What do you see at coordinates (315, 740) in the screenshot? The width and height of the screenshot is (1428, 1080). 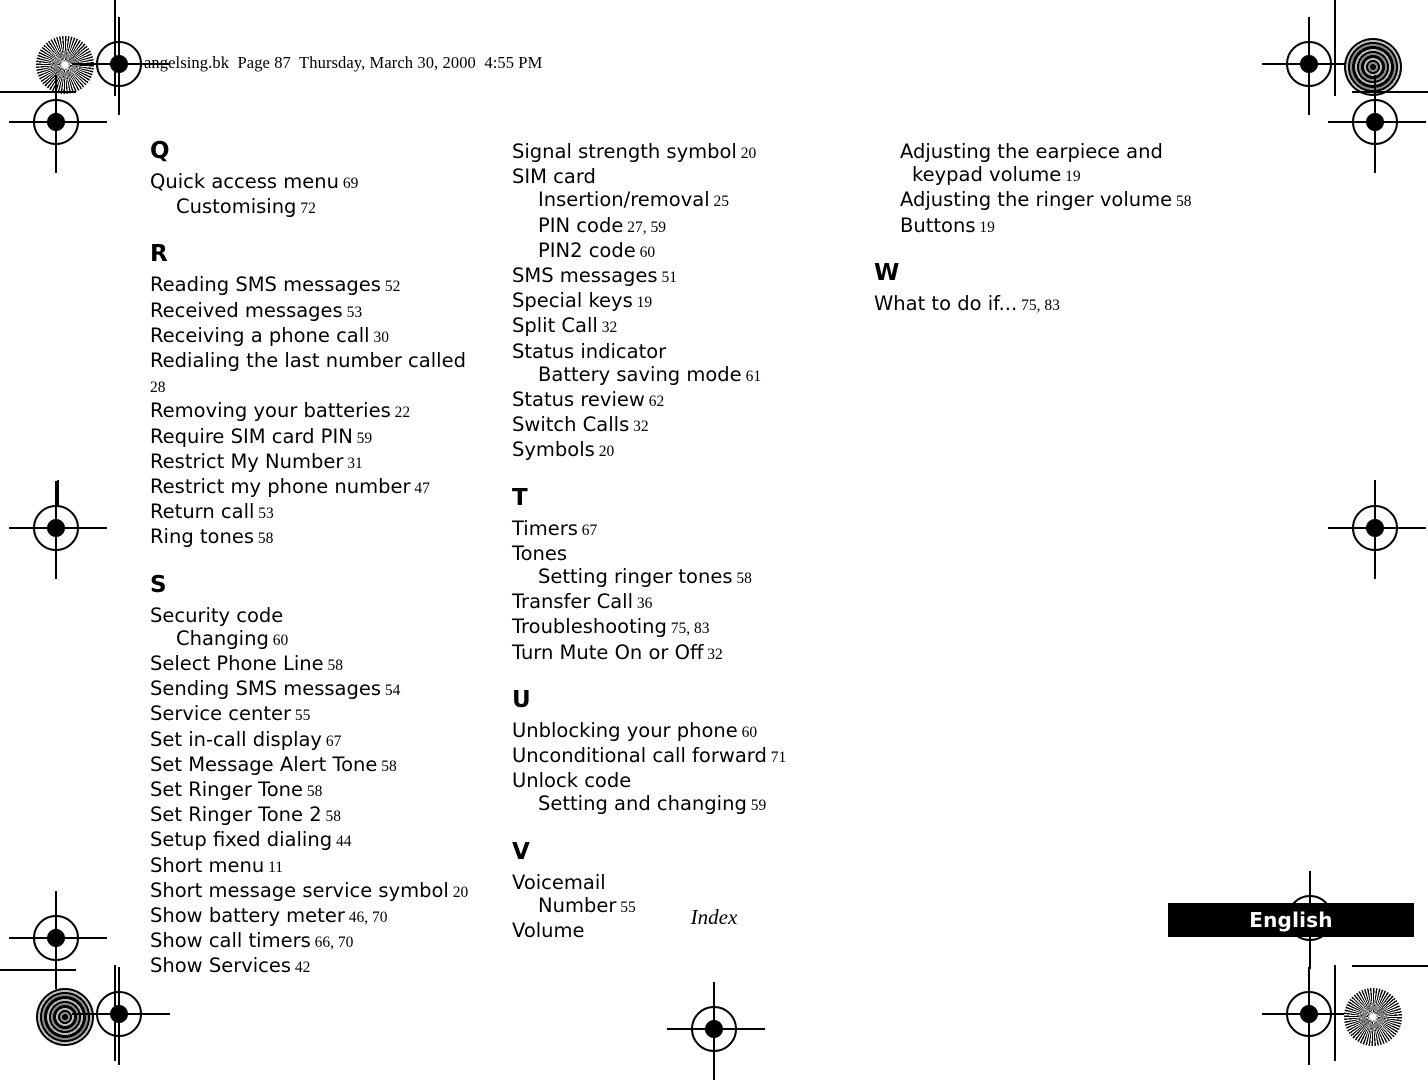 I see `index-entry: Set in-call display 67` at bounding box center [315, 740].